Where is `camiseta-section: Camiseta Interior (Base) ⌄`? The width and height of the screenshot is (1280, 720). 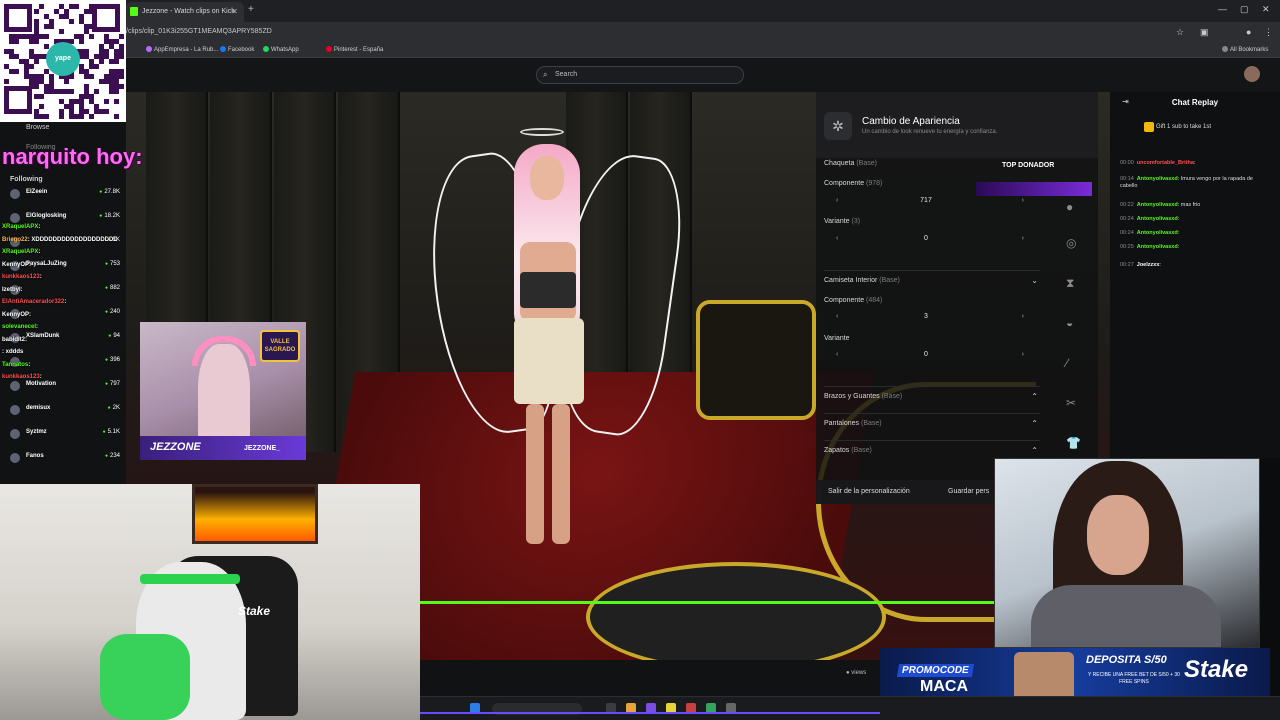
camiseta-section: Camiseta Interior (Base) ⌄ is located at coordinates (932, 277).